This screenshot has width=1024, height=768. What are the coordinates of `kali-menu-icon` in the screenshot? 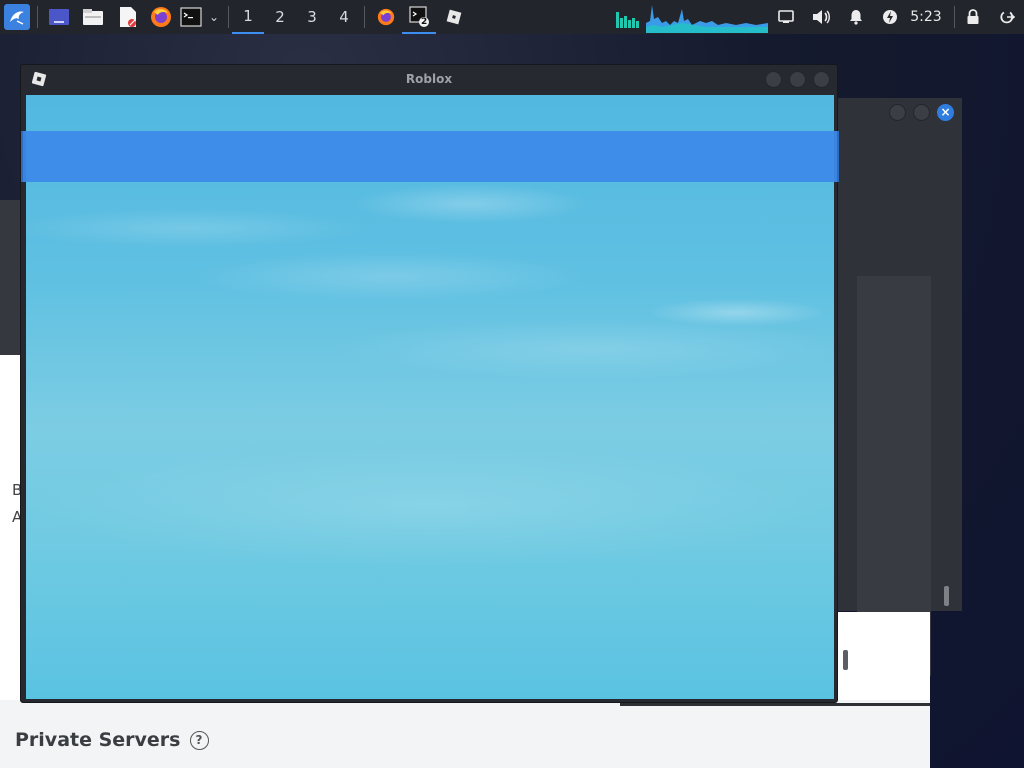 It's located at (17, 17).